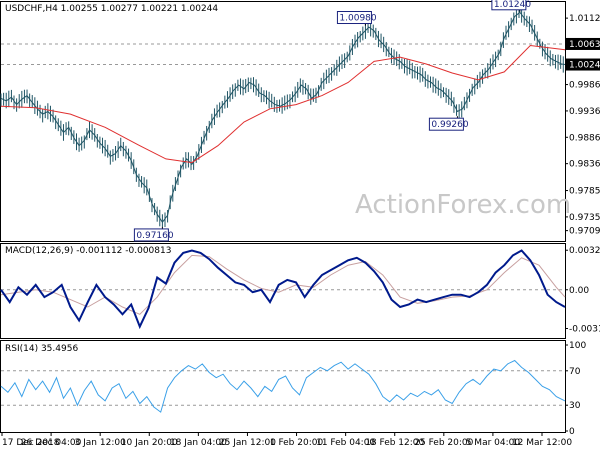 The height and width of the screenshot is (454, 600). What do you see at coordinates (572, 432) in the screenshot?
I see `rsi-axis-tick-label: 0` at bounding box center [572, 432].